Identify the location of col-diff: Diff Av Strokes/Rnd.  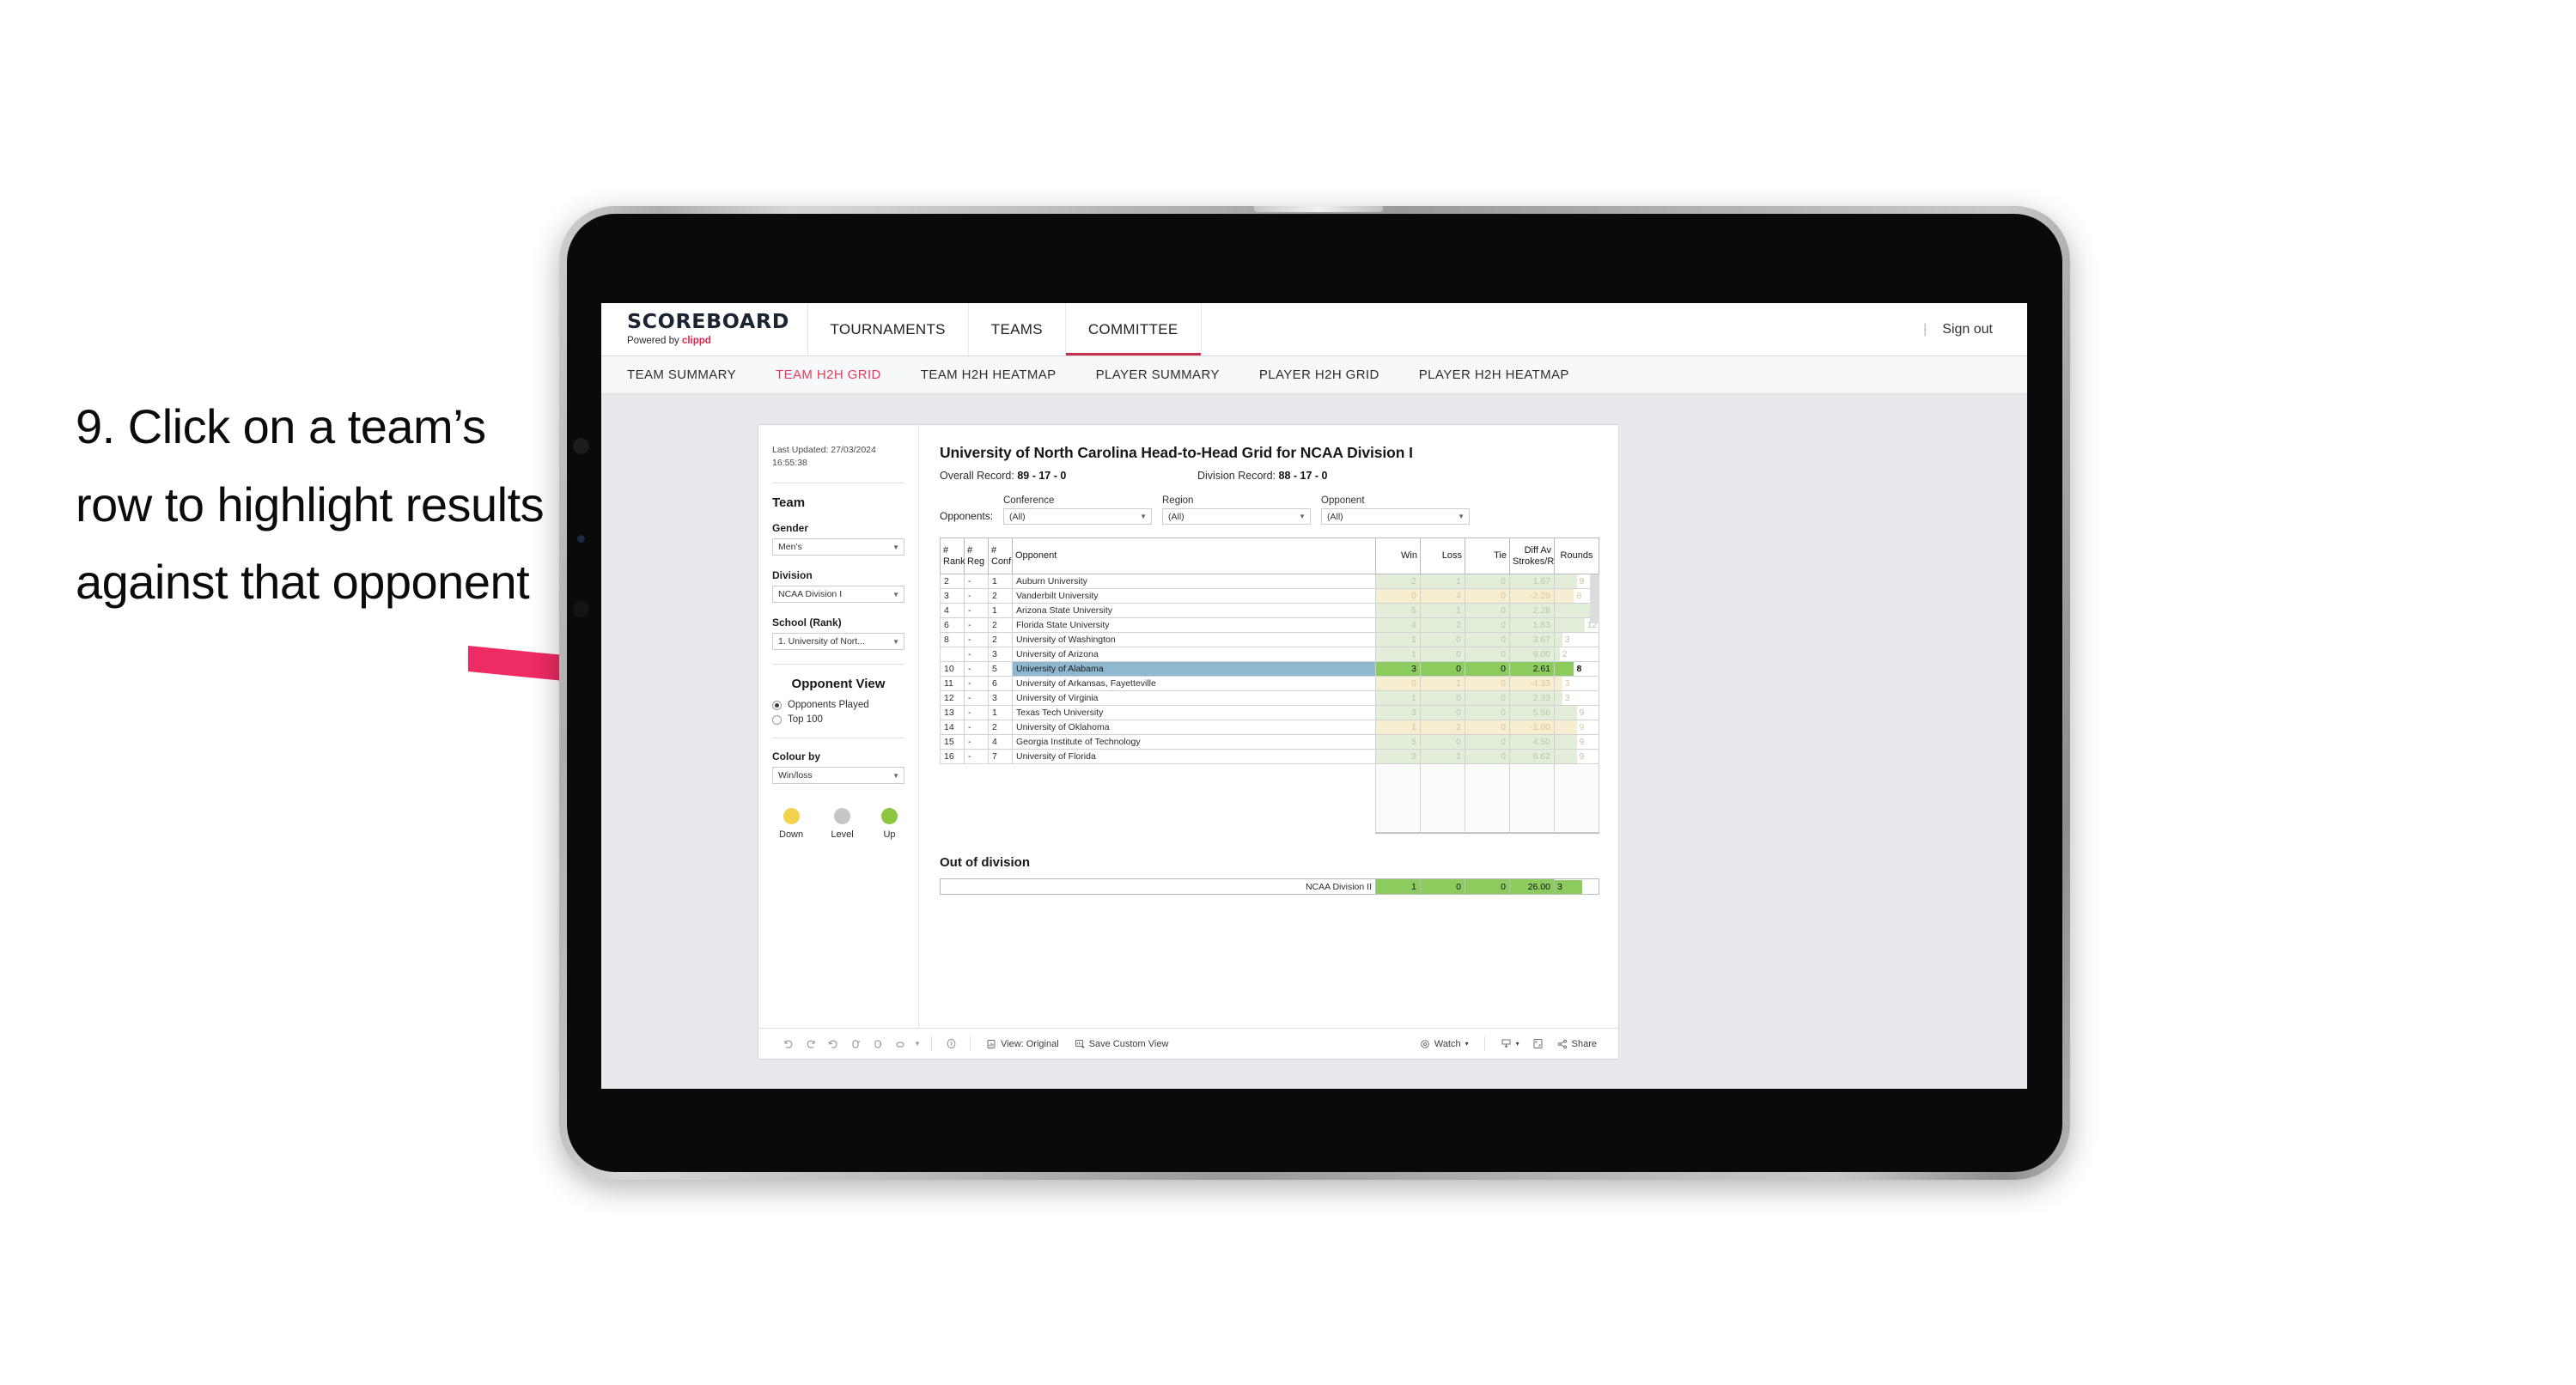
(1537, 556).